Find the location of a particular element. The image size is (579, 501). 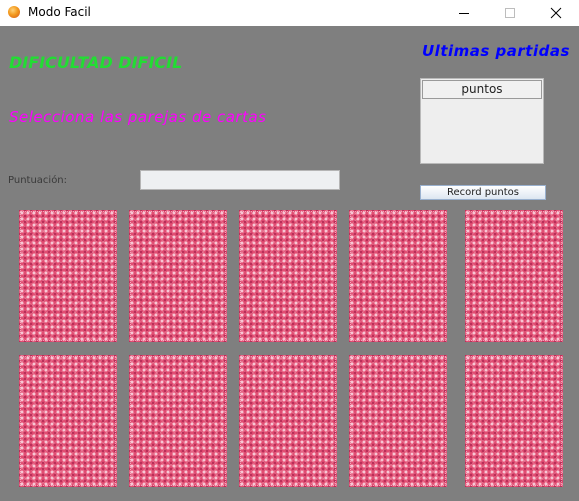

score-label: Puntuación: is located at coordinates (38, 180).